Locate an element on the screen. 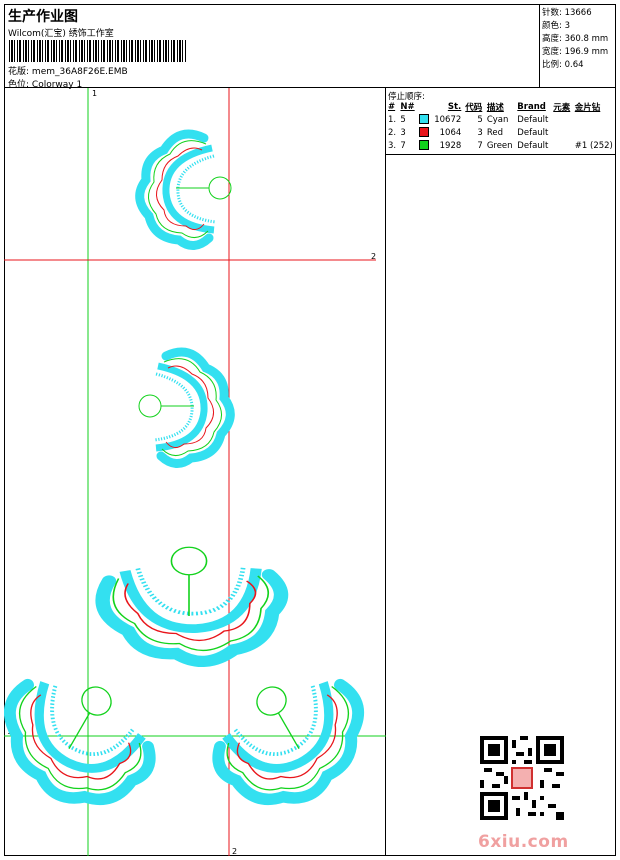 Image resolution: width=620 pixels, height=860 pixels. stat-stitches: 针数: 13666 is located at coordinates (567, 13).